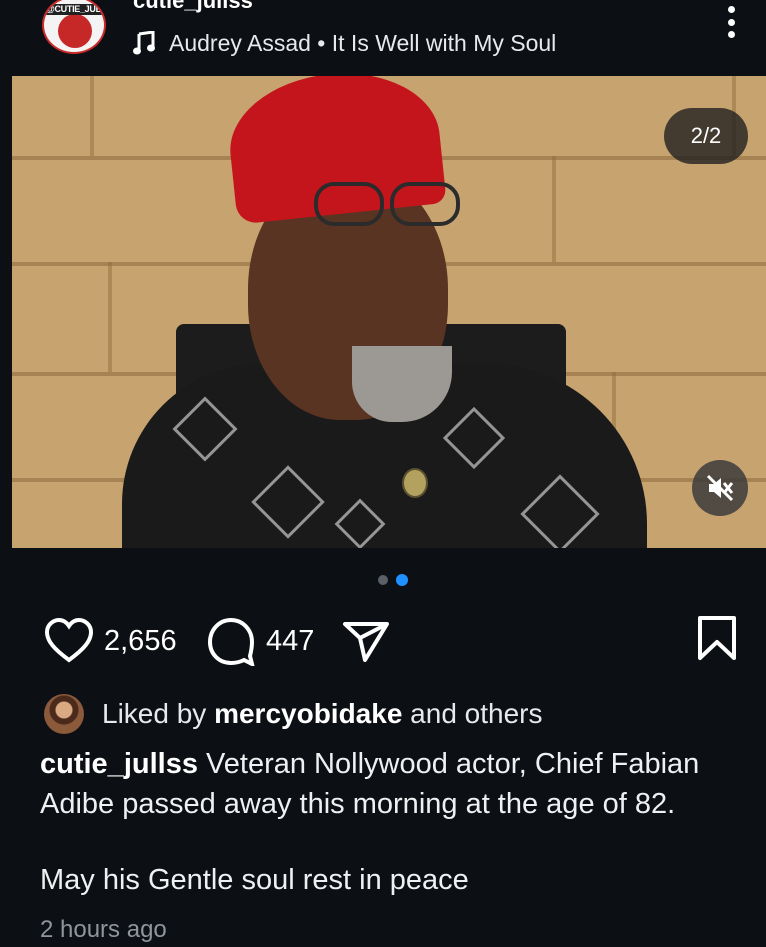 Image resolution: width=766 pixels, height=947 pixels. I want to click on image-counter-text: 2/2, so click(706, 135).